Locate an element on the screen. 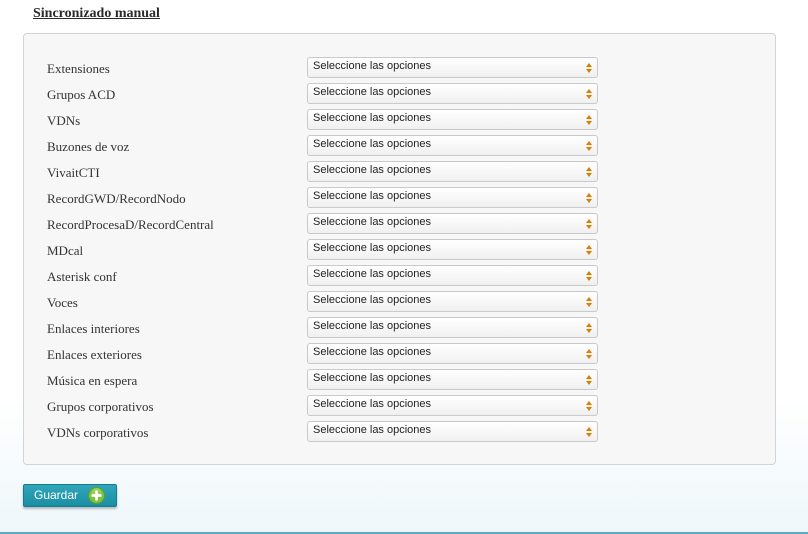  vdns-select: Seleccione las opciones is located at coordinates (452, 119).